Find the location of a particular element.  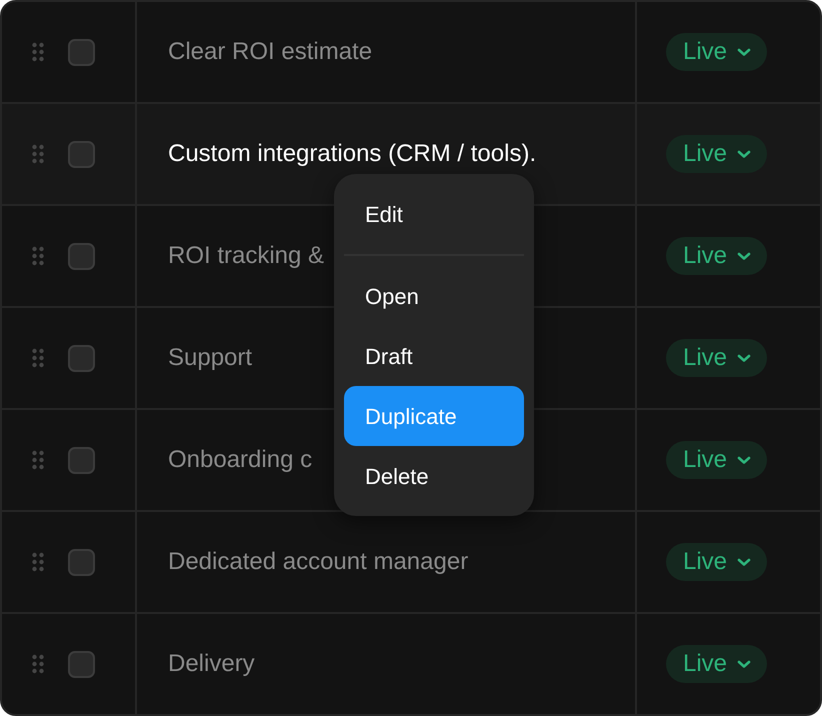

row-title: Clear ROI estimate is located at coordinates (270, 52).